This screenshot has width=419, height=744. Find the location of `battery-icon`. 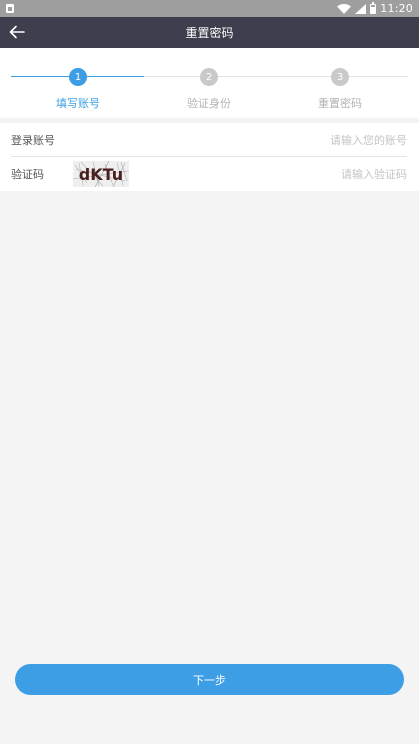

battery-icon is located at coordinates (373, 7).